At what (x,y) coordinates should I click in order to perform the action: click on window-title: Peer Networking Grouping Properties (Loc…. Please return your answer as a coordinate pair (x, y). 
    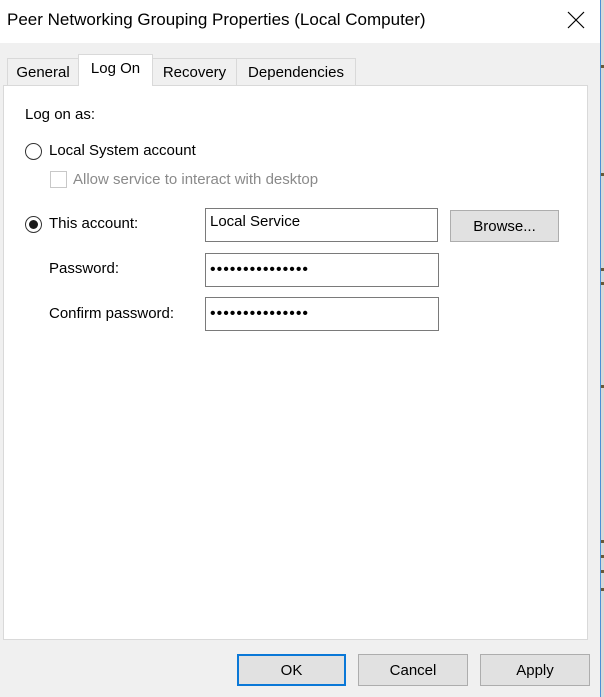
    Looking at the image, I should click on (216, 19).